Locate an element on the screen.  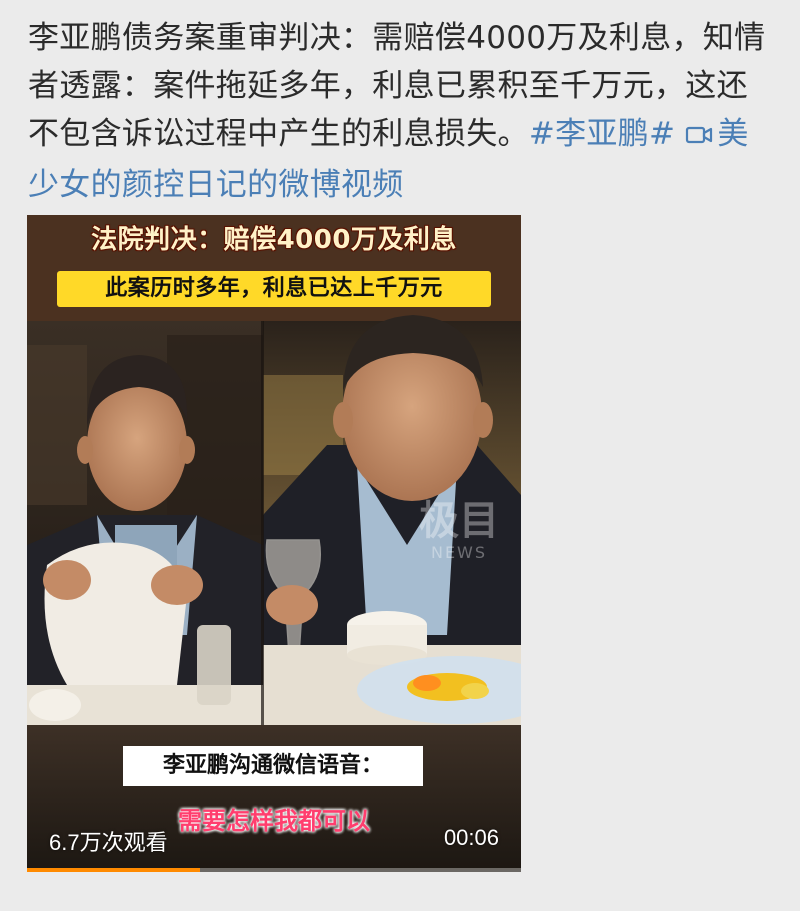
caption-interest: 此案历时多年，利息已达上千万元 is located at coordinates (274, 289).